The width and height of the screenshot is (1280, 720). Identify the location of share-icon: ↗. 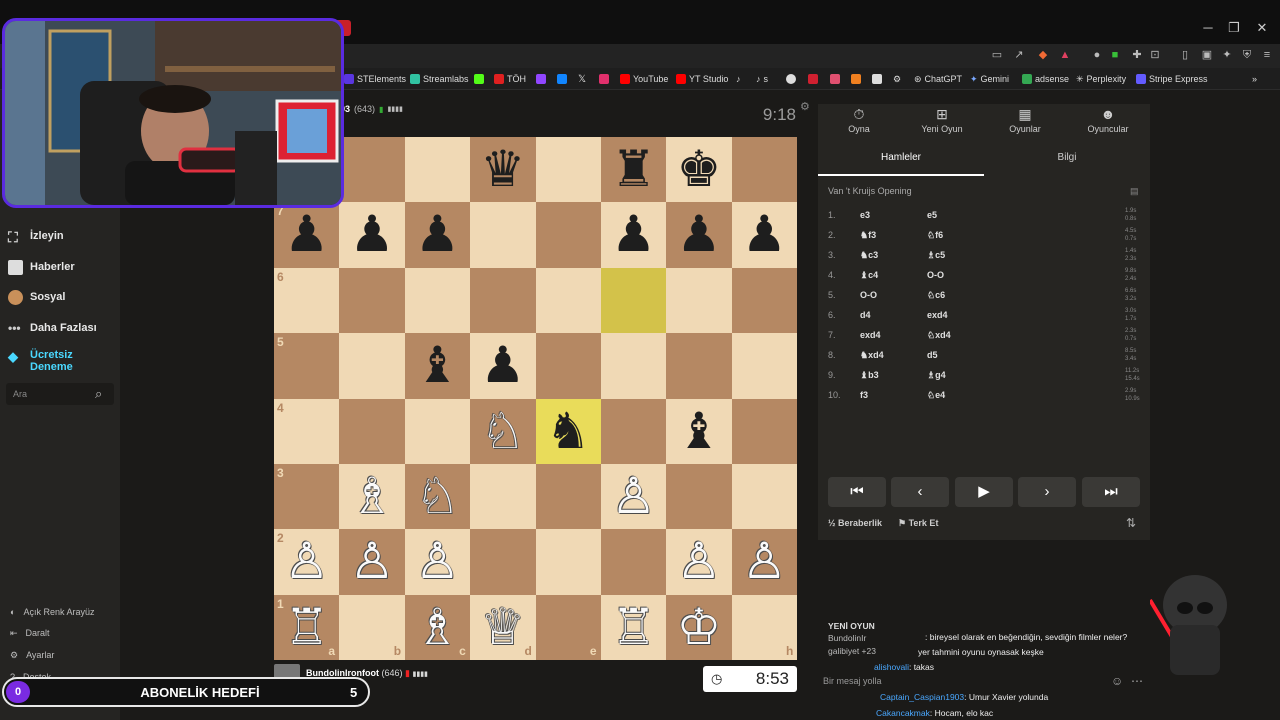
(1019, 55).